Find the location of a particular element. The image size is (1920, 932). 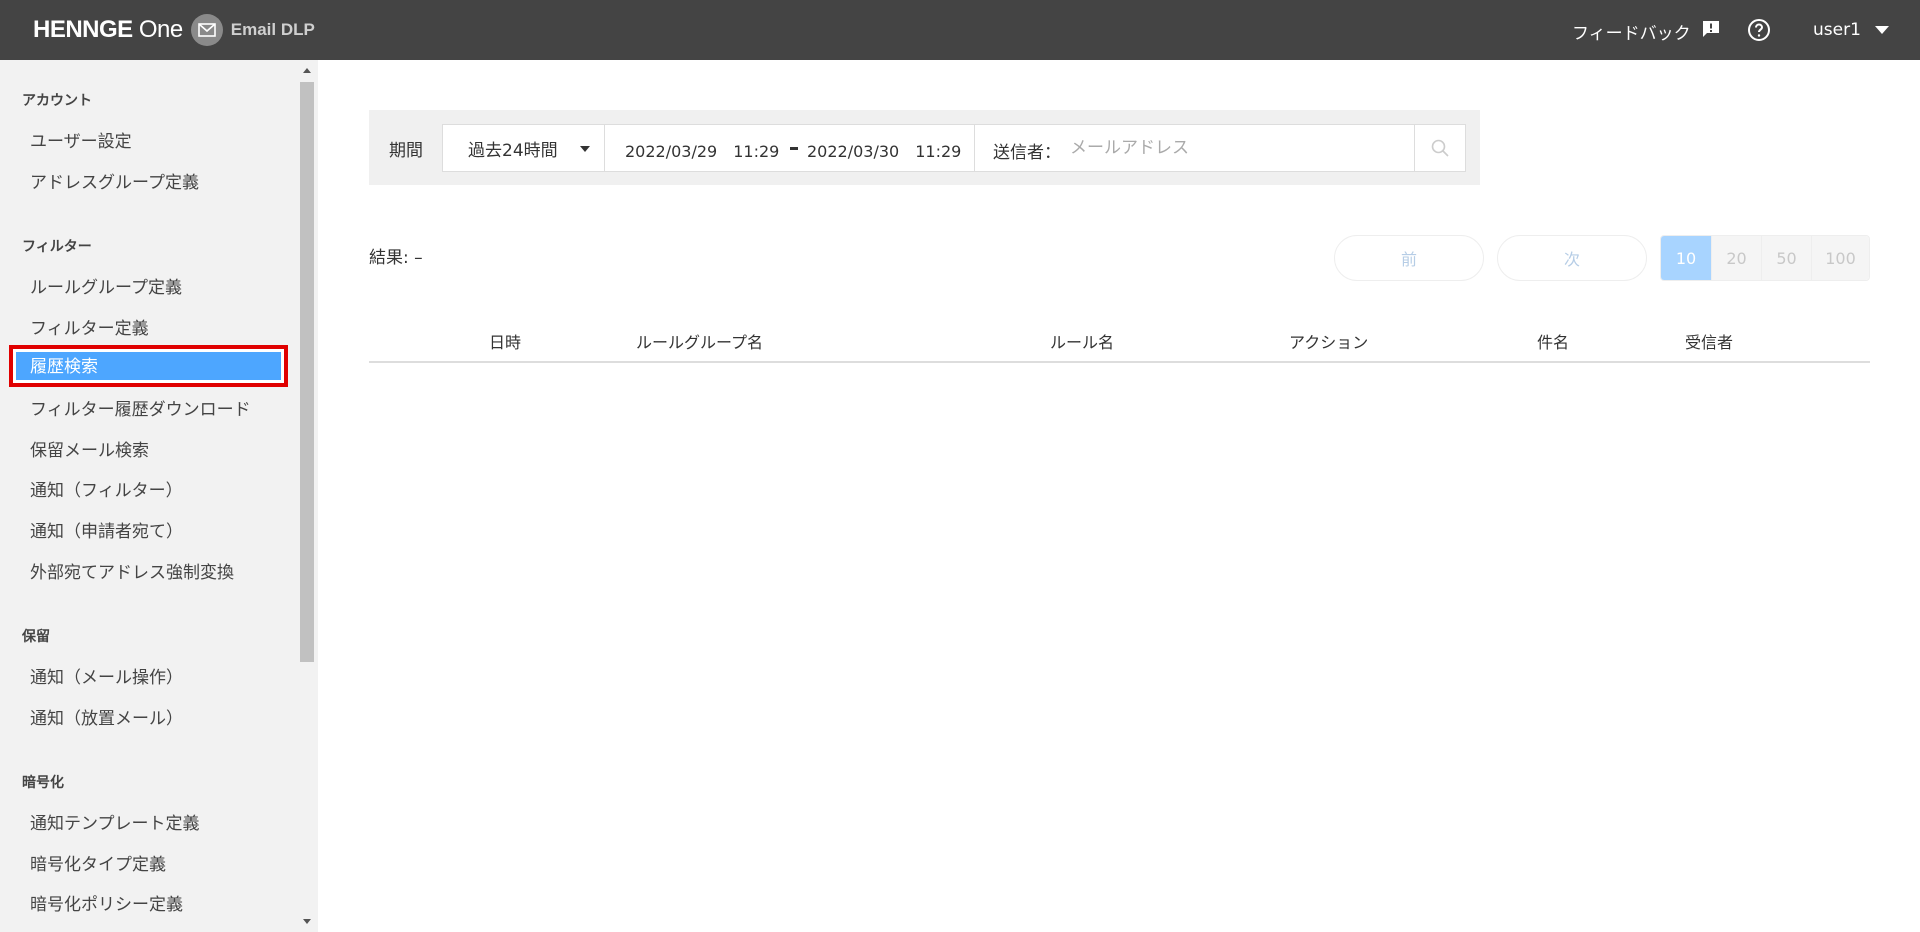

section-title-encryption: 暗号化 is located at coordinates (43, 783).